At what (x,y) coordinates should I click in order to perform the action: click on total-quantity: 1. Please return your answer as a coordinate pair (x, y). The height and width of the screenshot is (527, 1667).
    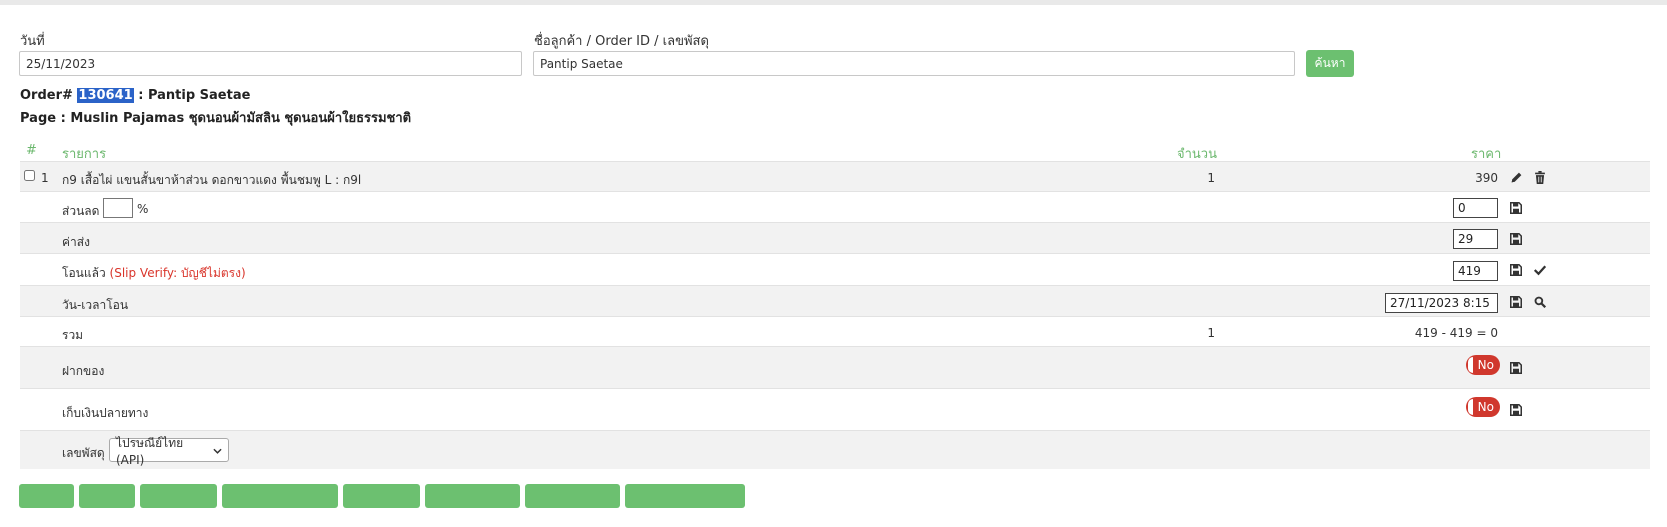
    Looking at the image, I should click on (1211, 333).